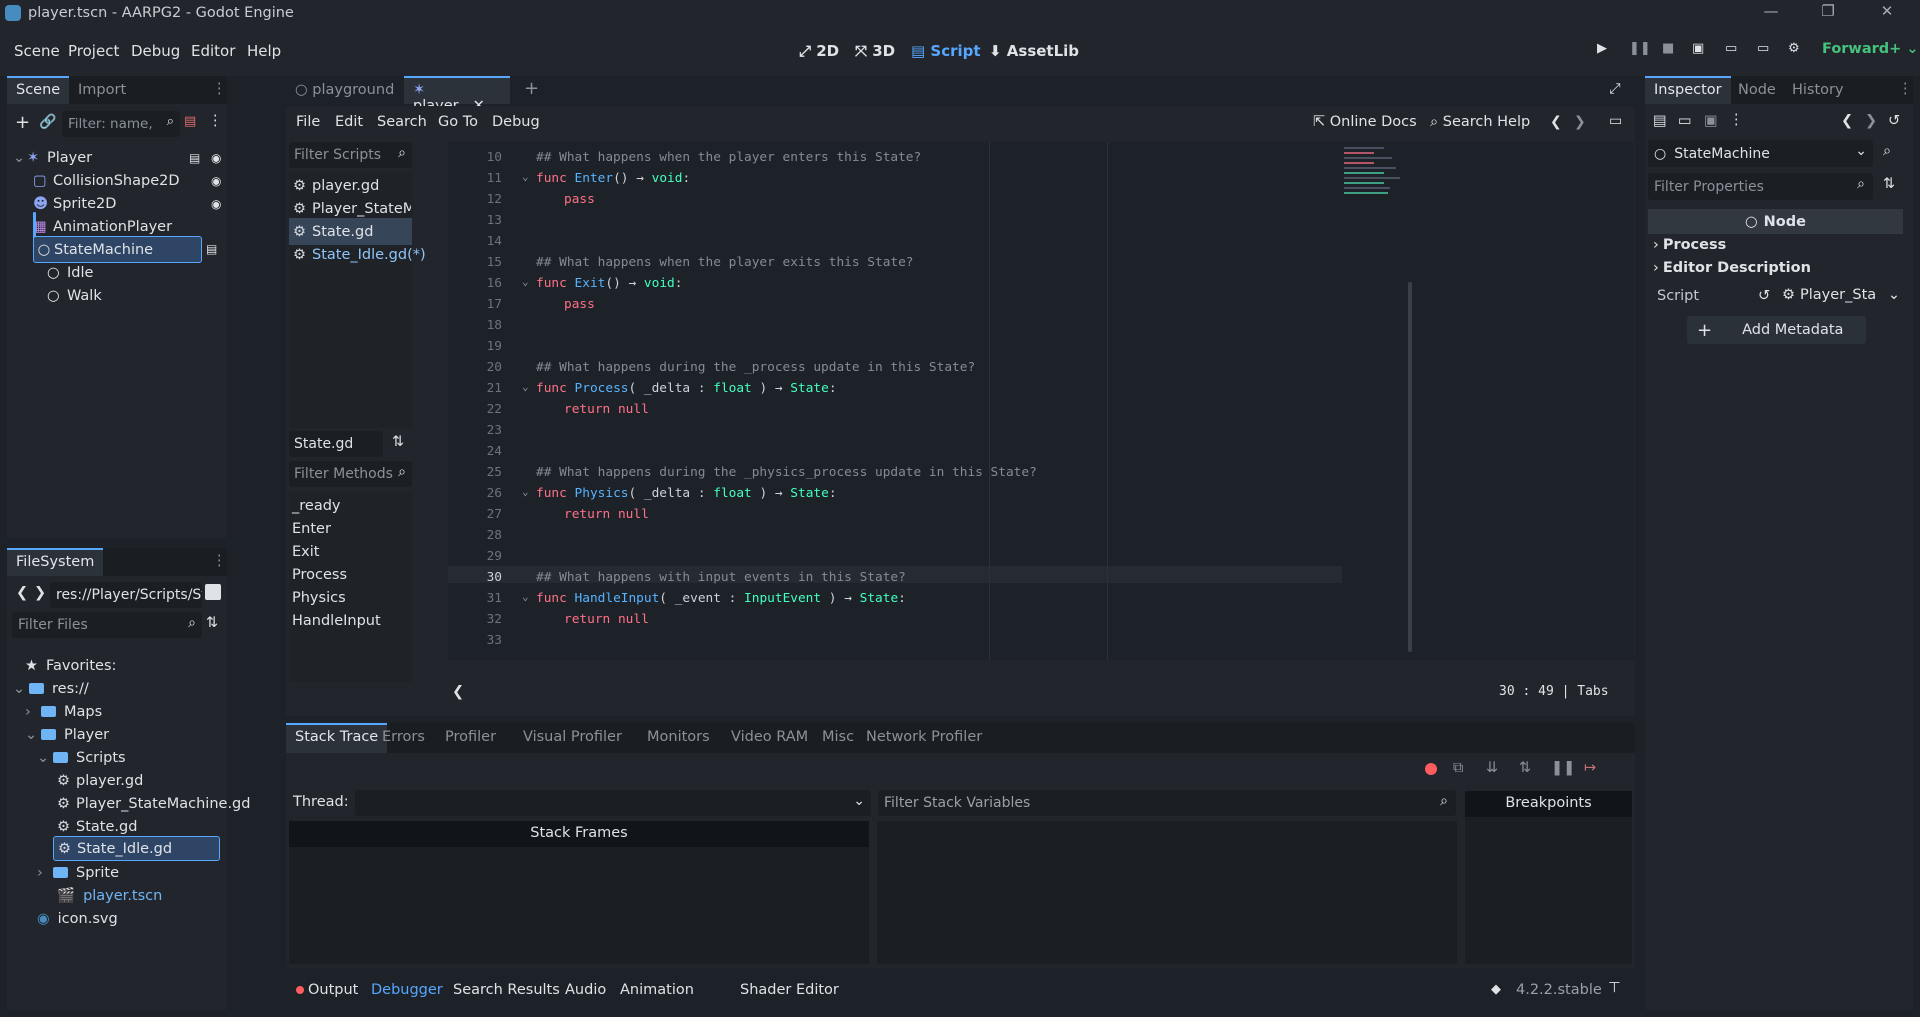 The image size is (1920, 1017). What do you see at coordinates (215, 121) in the screenshot?
I see `scene-menu-icon: ⋮` at bounding box center [215, 121].